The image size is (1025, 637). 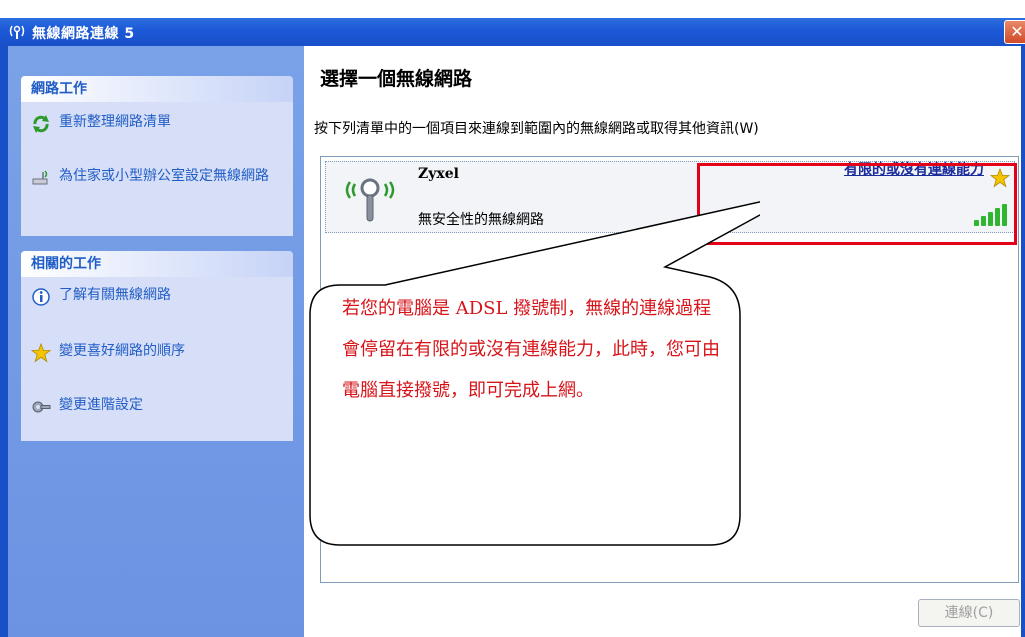 I want to click on related-tasks-panel: 相關的工作 了解有關無線網路 變更喜好網路的順序 變更進階設定, so click(x=157, y=346).